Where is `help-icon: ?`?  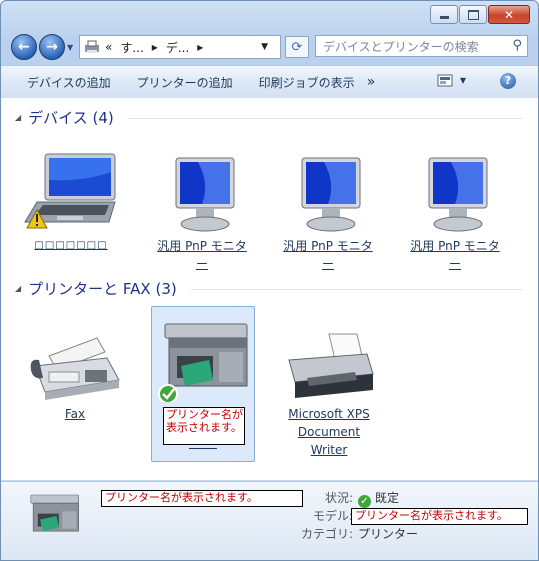
help-icon: ? is located at coordinates (508, 80).